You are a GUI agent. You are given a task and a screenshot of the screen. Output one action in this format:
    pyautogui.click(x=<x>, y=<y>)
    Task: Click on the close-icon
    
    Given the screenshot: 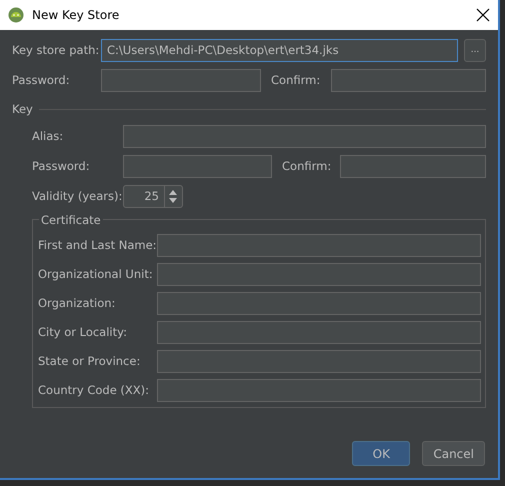 What is the action you would take?
    pyautogui.click(x=483, y=15)
    